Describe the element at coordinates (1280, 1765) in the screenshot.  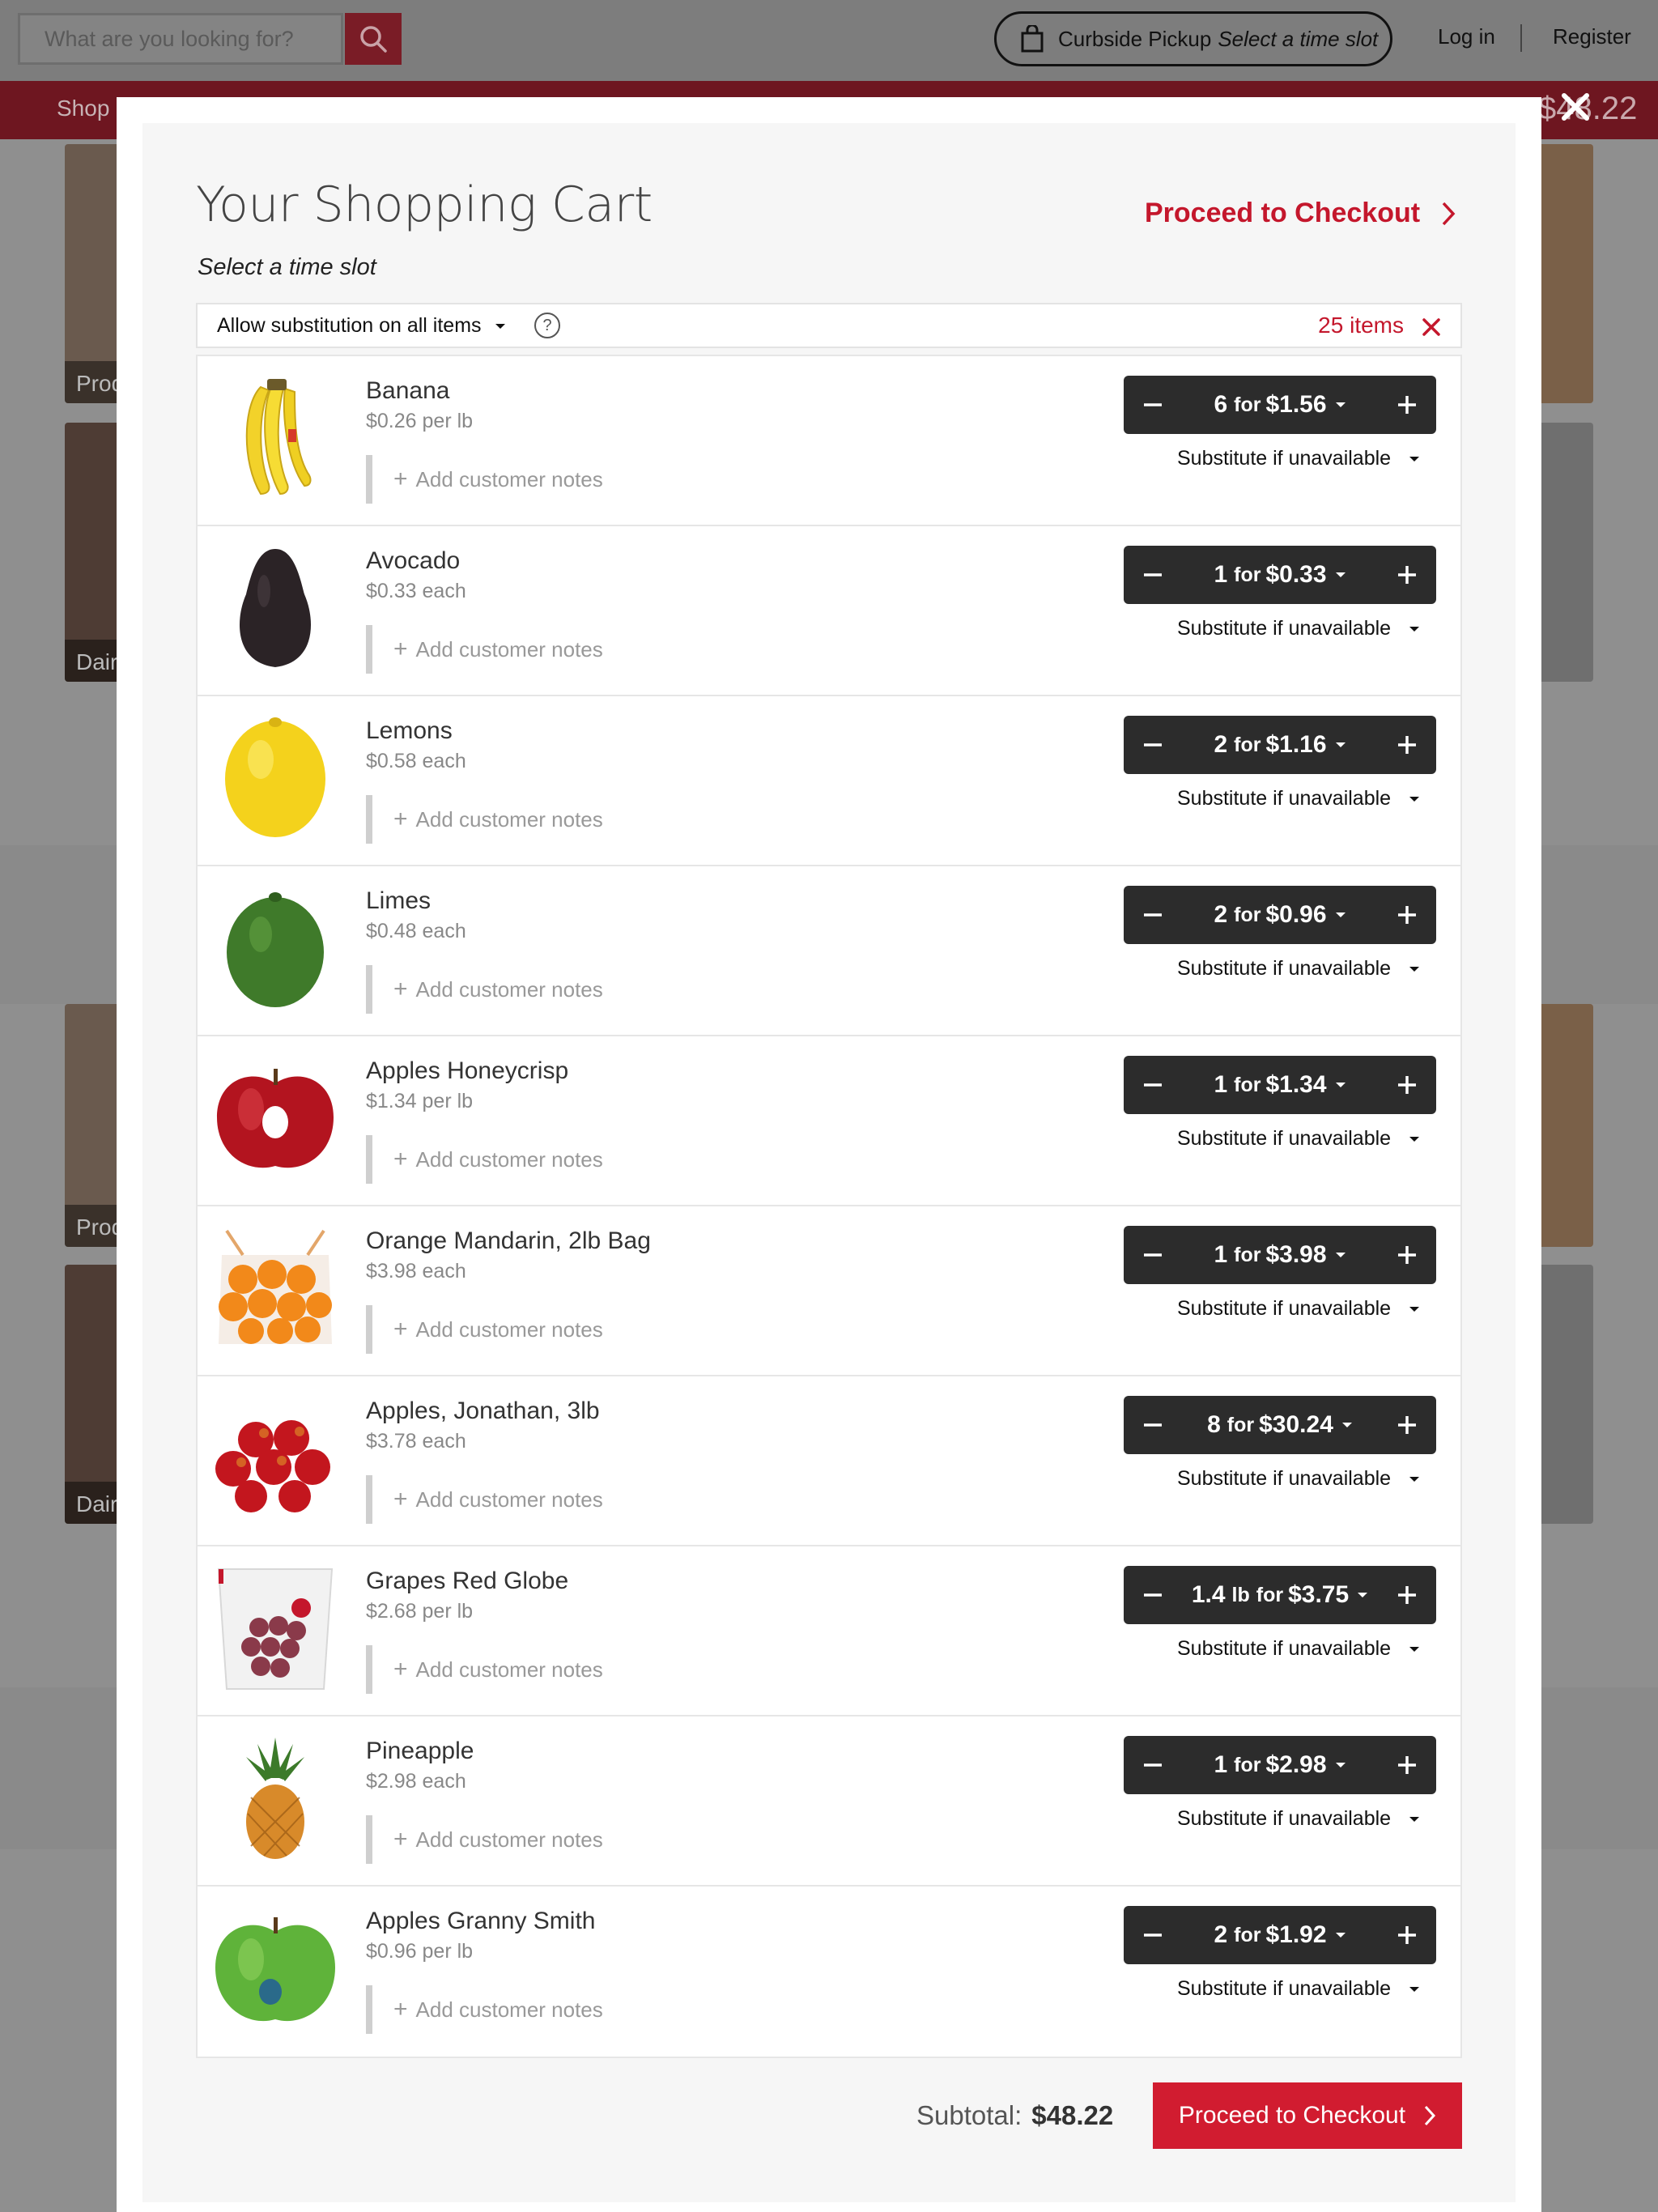
I see `quantity-dropdown: 1 for $2.98` at that location.